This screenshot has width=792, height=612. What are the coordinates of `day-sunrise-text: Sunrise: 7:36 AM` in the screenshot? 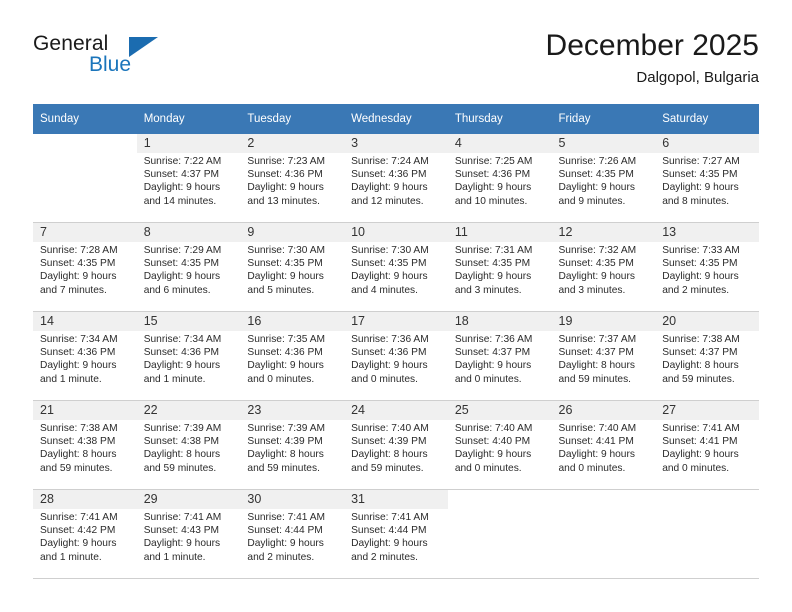 It's located at (493, 339).